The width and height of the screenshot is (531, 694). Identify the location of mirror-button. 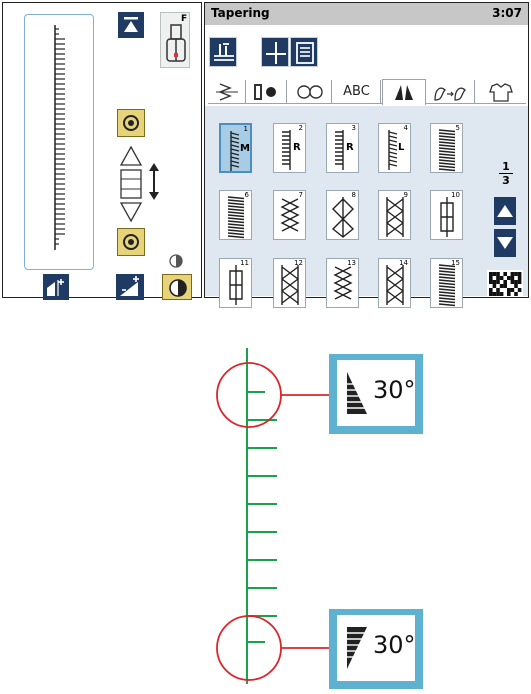
(177, 287).